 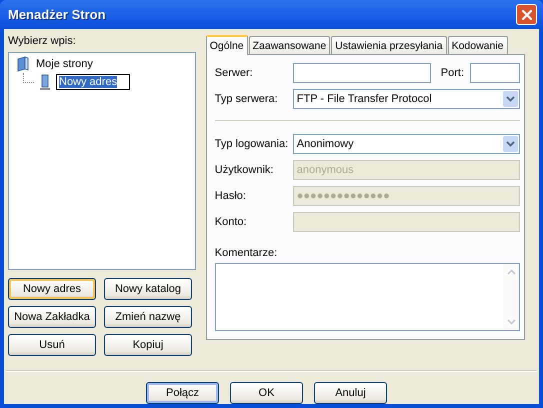 What do you see at coordinates (511, 322) in the screenshot?
I see `scroll-down-icon` at bounding box center [511, 322].